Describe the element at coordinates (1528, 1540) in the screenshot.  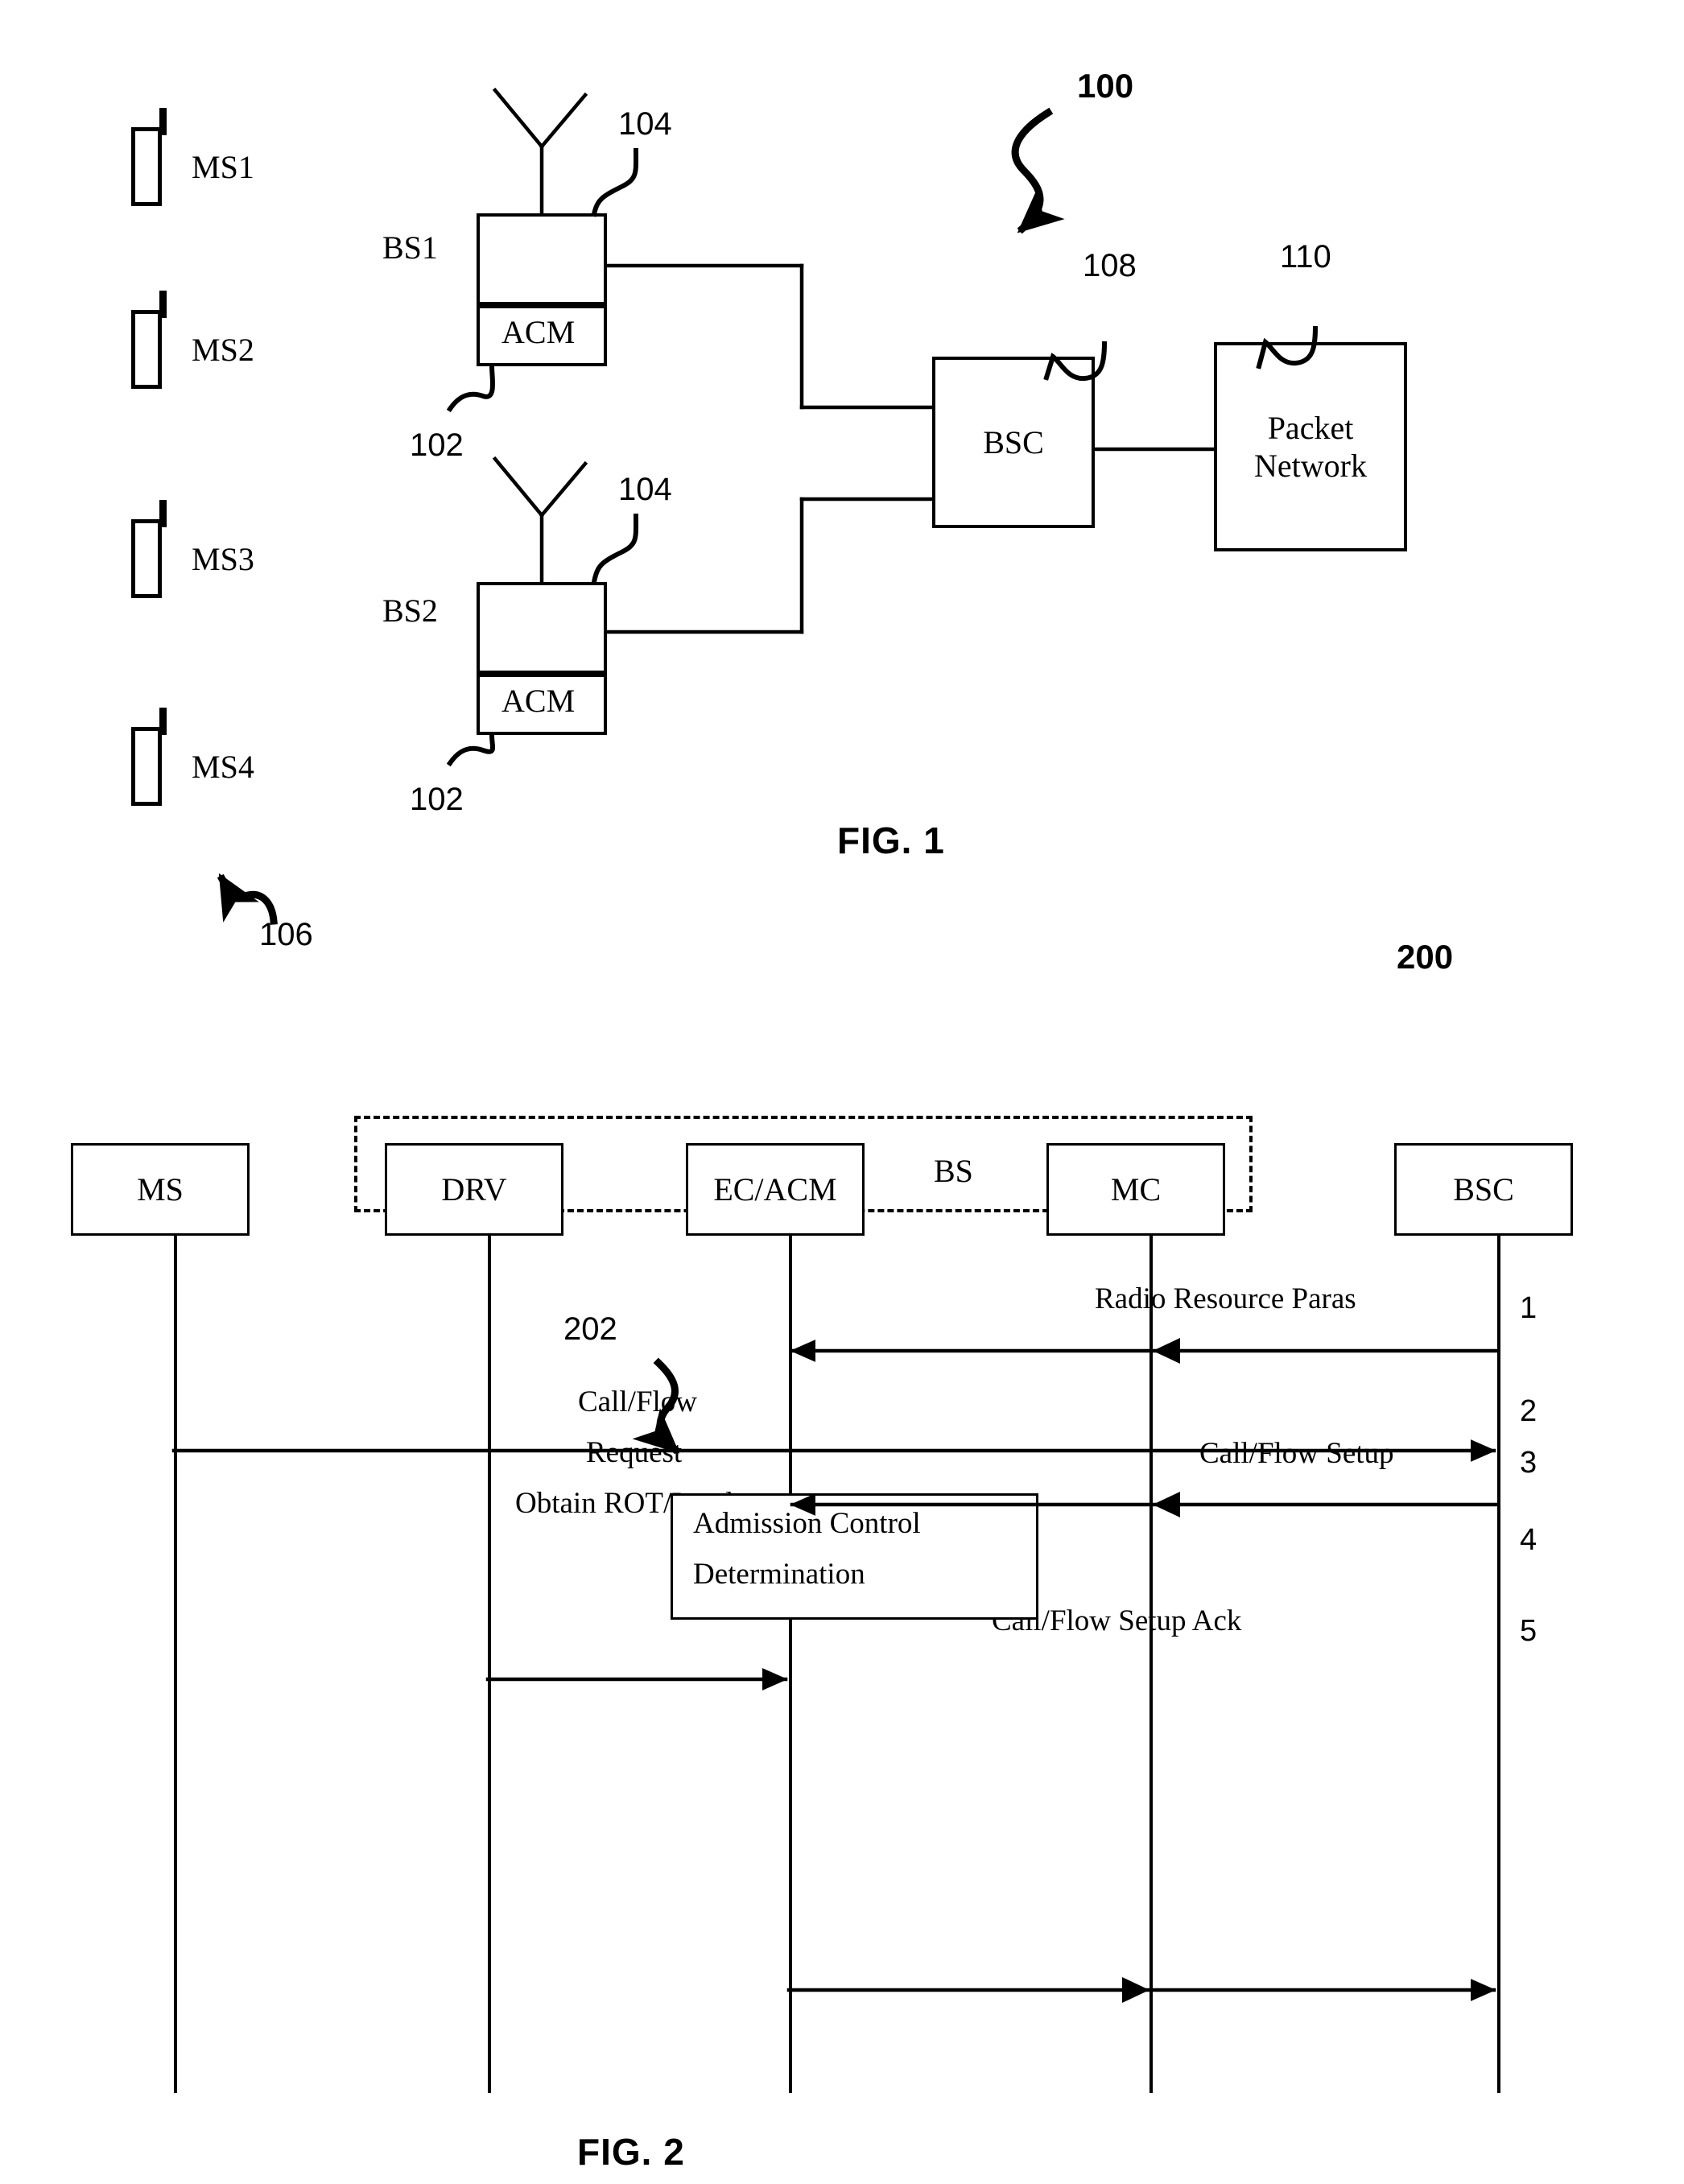
I see `step-number-4: 4` at that location.